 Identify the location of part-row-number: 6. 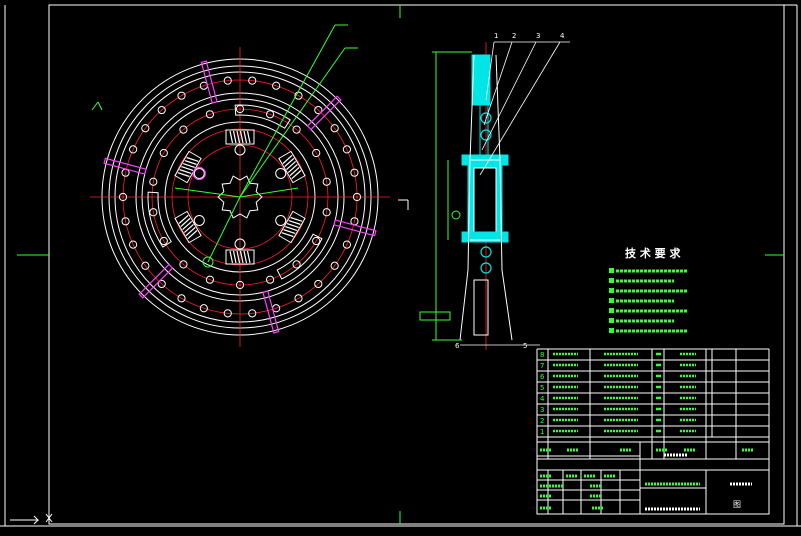
(542, 377).